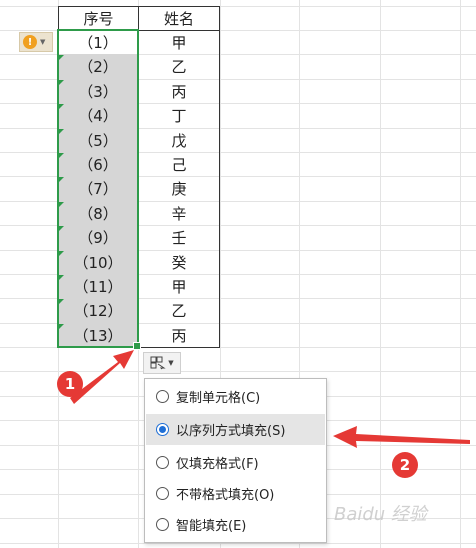  Describe the element at coordinates (70, 384) in the screenshot. I see `annotation-badge-1: 1` at that location.